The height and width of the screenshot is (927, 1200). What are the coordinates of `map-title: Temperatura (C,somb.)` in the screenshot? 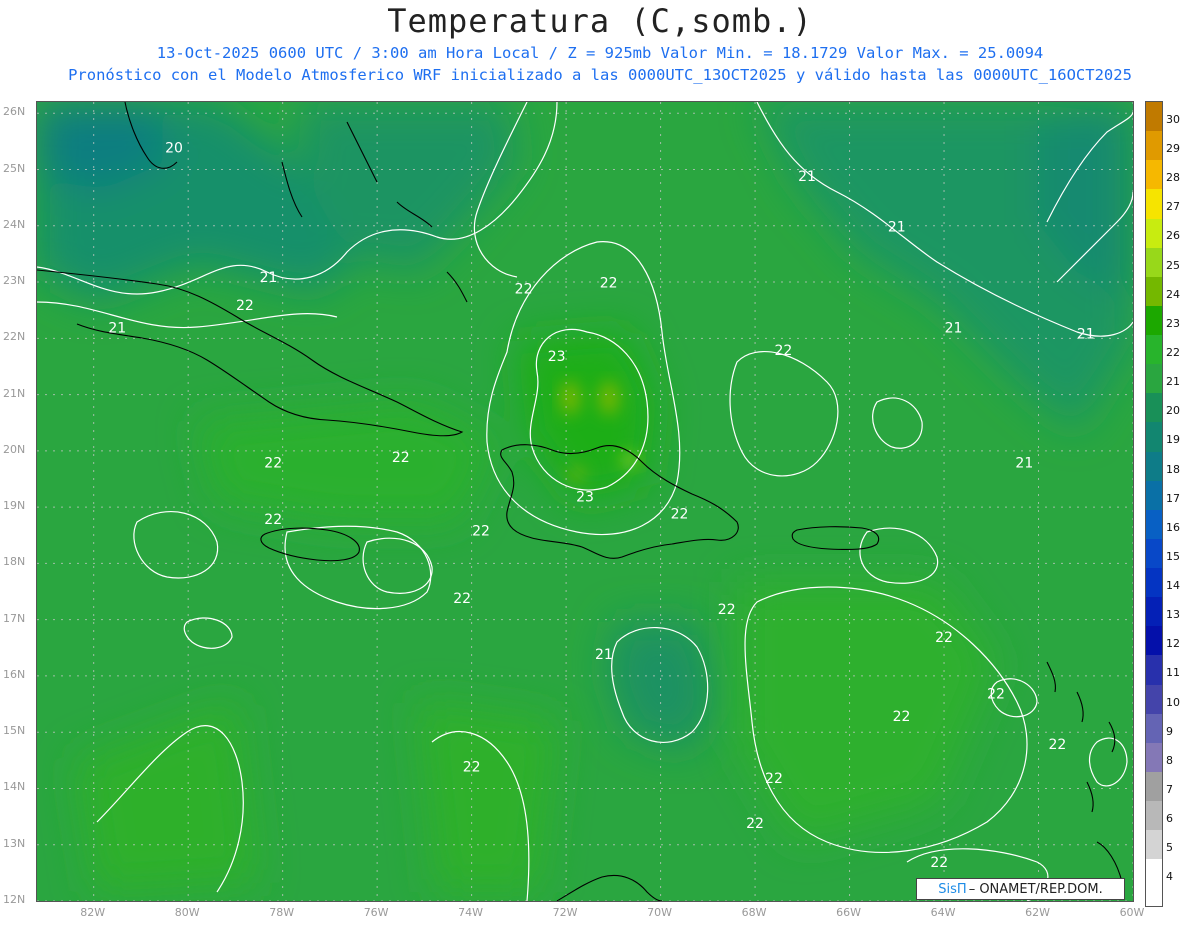 It's located at (600, 21).